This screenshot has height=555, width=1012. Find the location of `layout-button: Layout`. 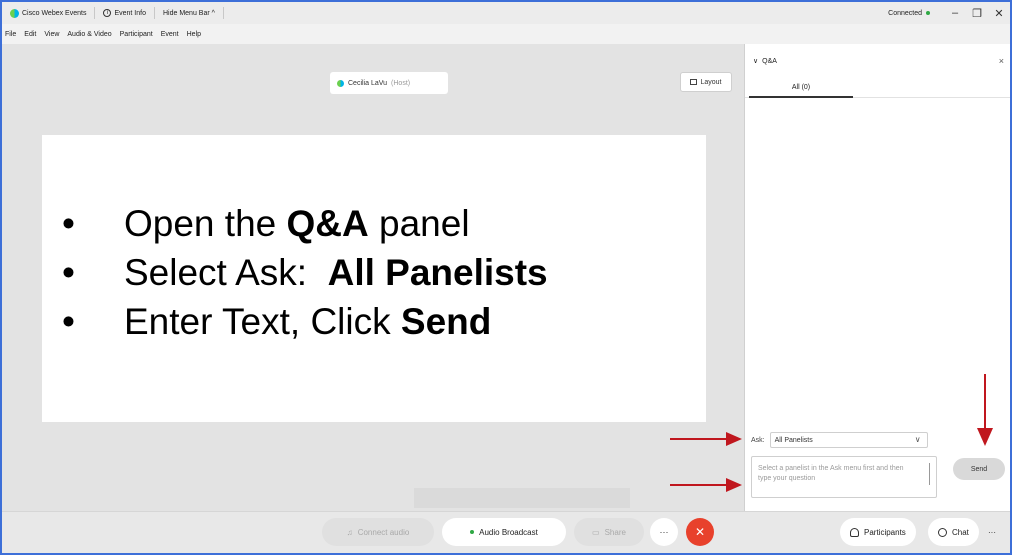

layout-button: Layout is located at coordinates (706, 82).